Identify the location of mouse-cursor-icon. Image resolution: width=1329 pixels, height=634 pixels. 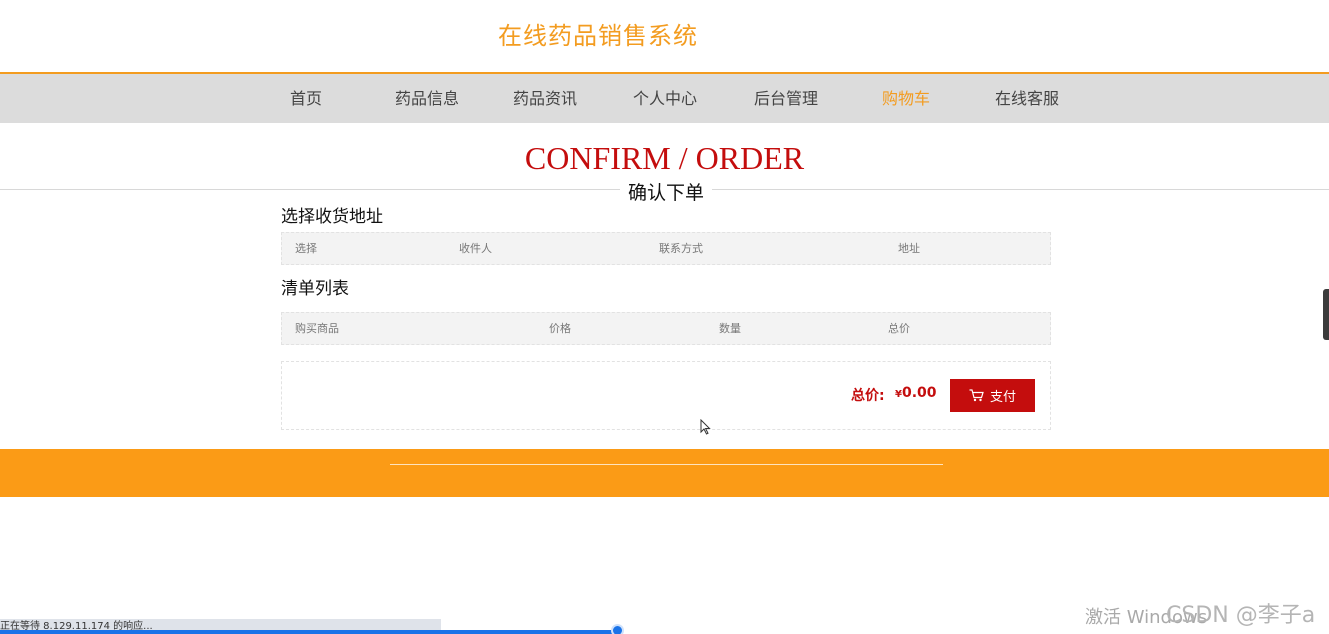
(705, 427).